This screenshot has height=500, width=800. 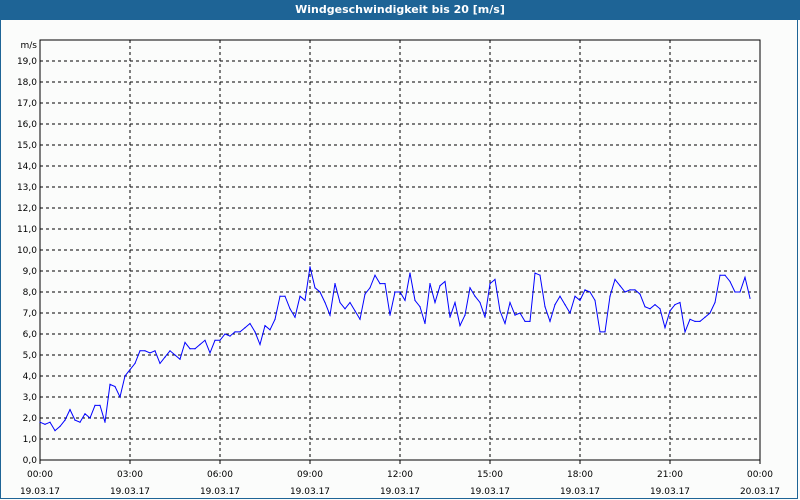 What do you see at coordinates (27, 251) in the screenshot?
I see `y-tick-label: 10,0` at bounding box center [27, 251].